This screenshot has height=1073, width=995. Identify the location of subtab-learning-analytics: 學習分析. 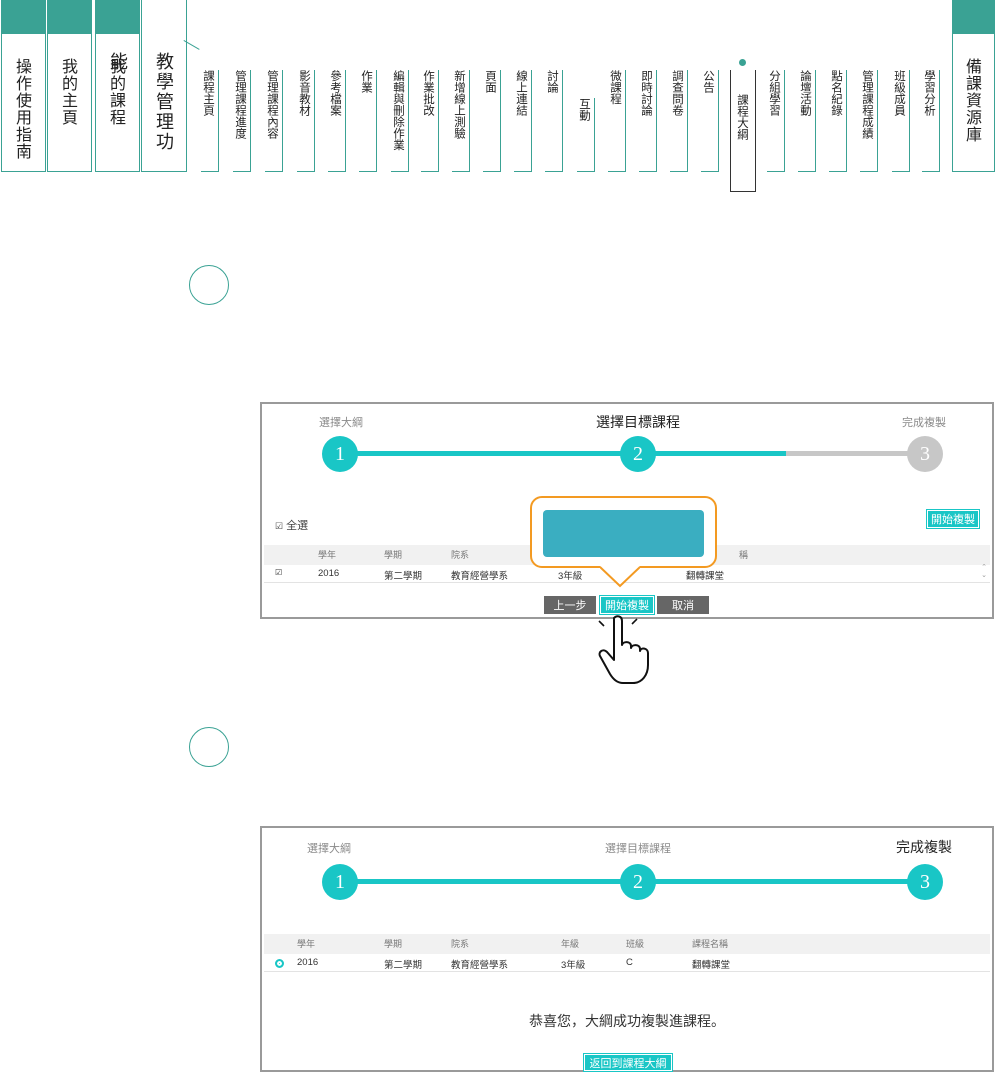
(931, 121).